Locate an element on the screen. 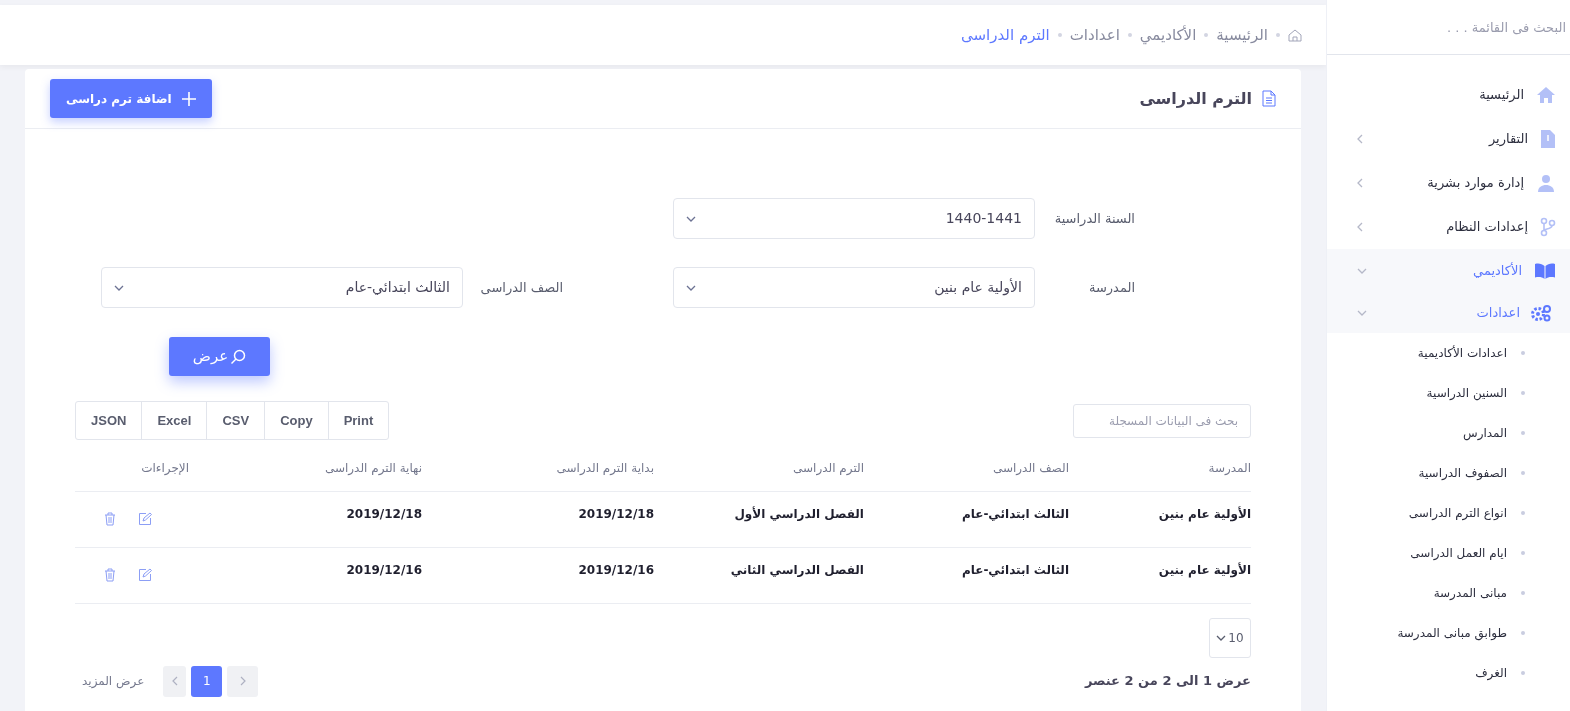 The image size is (1570, 711). sidebar-item: إدارة موارد بشرية is located at coordinates (1448, 183).